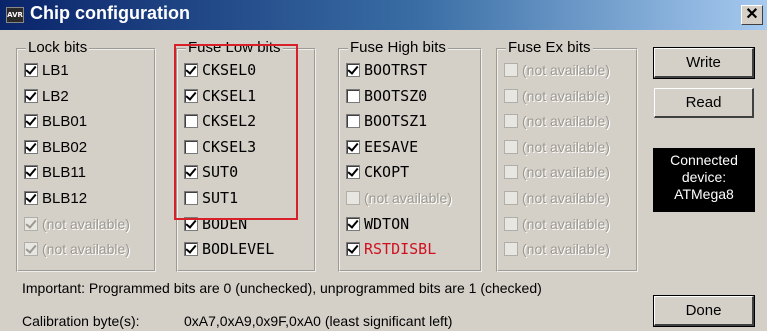 Image resolution: width=767 pixels, height=331 pixels. What do you see at coordinates (383, 15) in the screenshot?
I see `title-bar: AVR Chip configuration ✕` at bounding box center [383, 15].